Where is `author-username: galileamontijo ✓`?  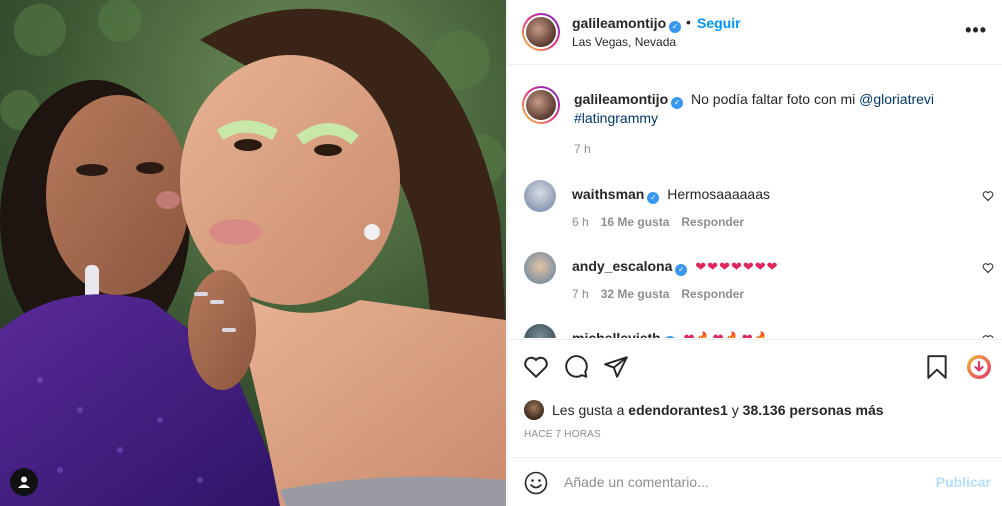
author-username: galileamontijo ✓ is located at coordinates (627, 24).